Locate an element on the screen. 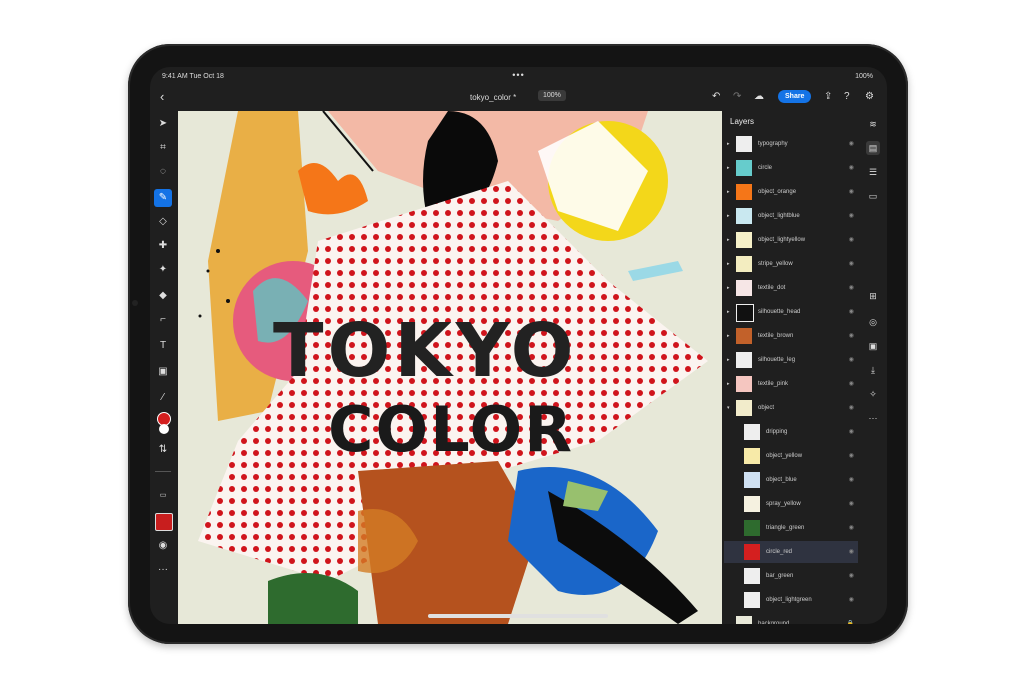 This screenshot has width=1035, height=690. multitask-dots-icon: ••• is located at coordinates (518, 75).